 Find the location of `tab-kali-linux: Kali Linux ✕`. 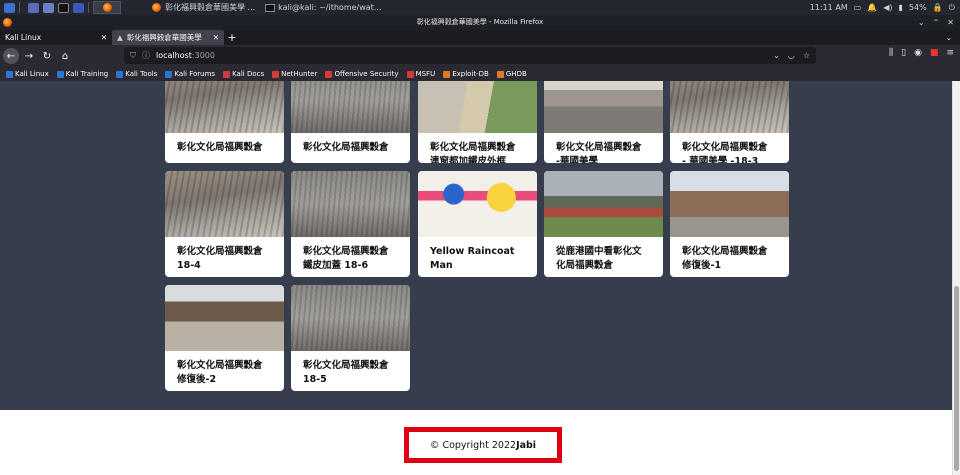

tab-kali-linux: Kali Linux ✕ is located at coordinates (56, 37).